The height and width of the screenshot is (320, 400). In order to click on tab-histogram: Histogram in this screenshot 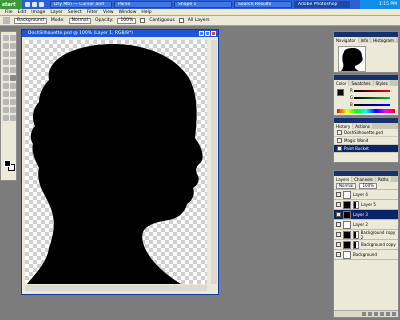, I will do `click(383, 40)`.